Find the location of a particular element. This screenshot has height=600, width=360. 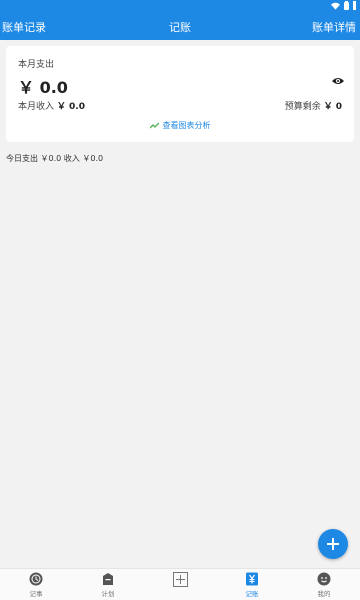

month-income: 本月收入 ￥ 0.0 is located at coordinates (51, 105).